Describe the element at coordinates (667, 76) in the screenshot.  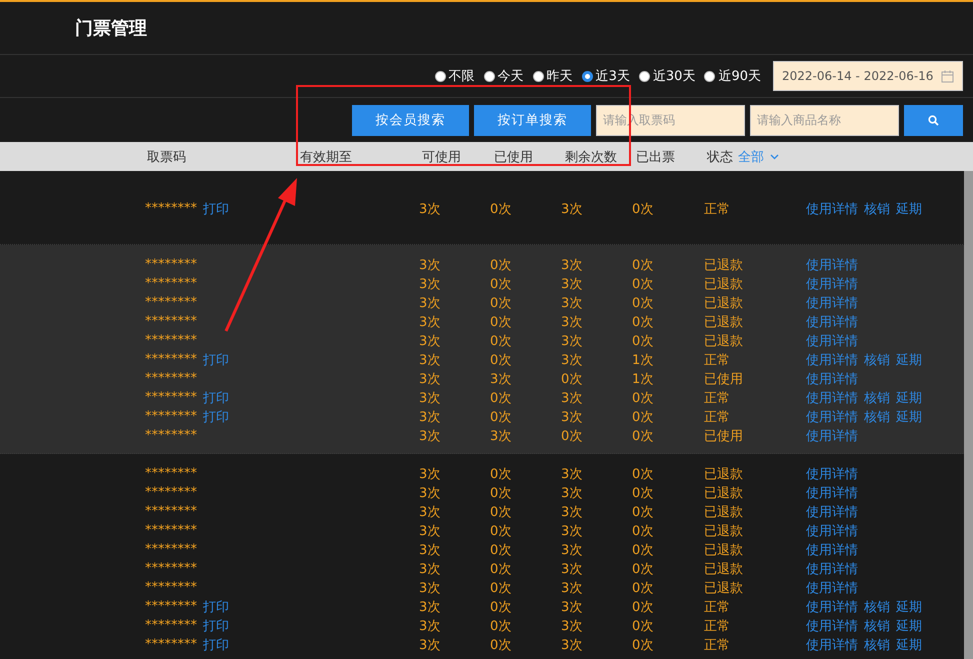
I see `date-range-radio: 近30天` at that location.